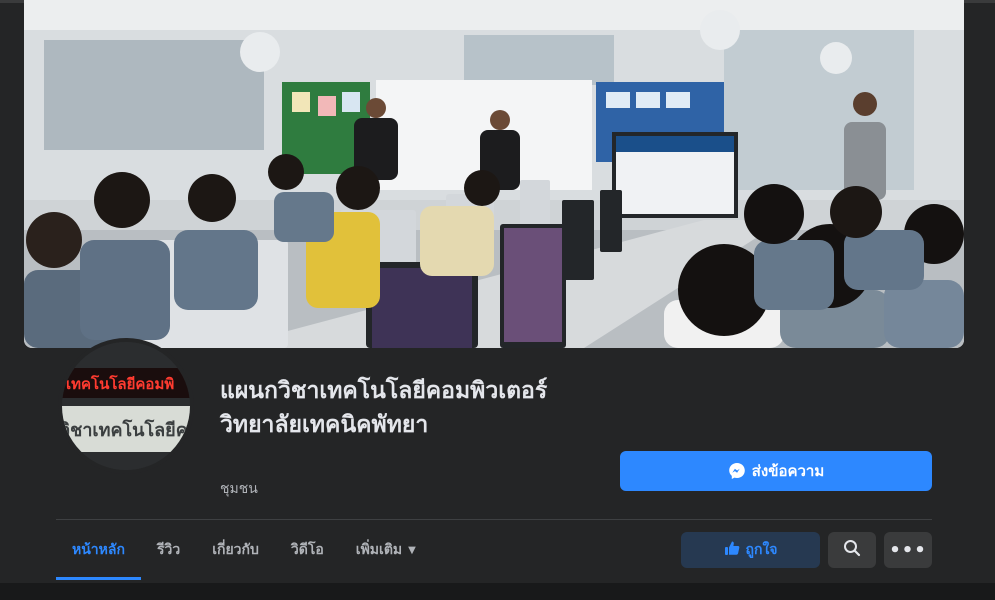  I want to click on tab-reviews: รีวิว, so click(168, 550).